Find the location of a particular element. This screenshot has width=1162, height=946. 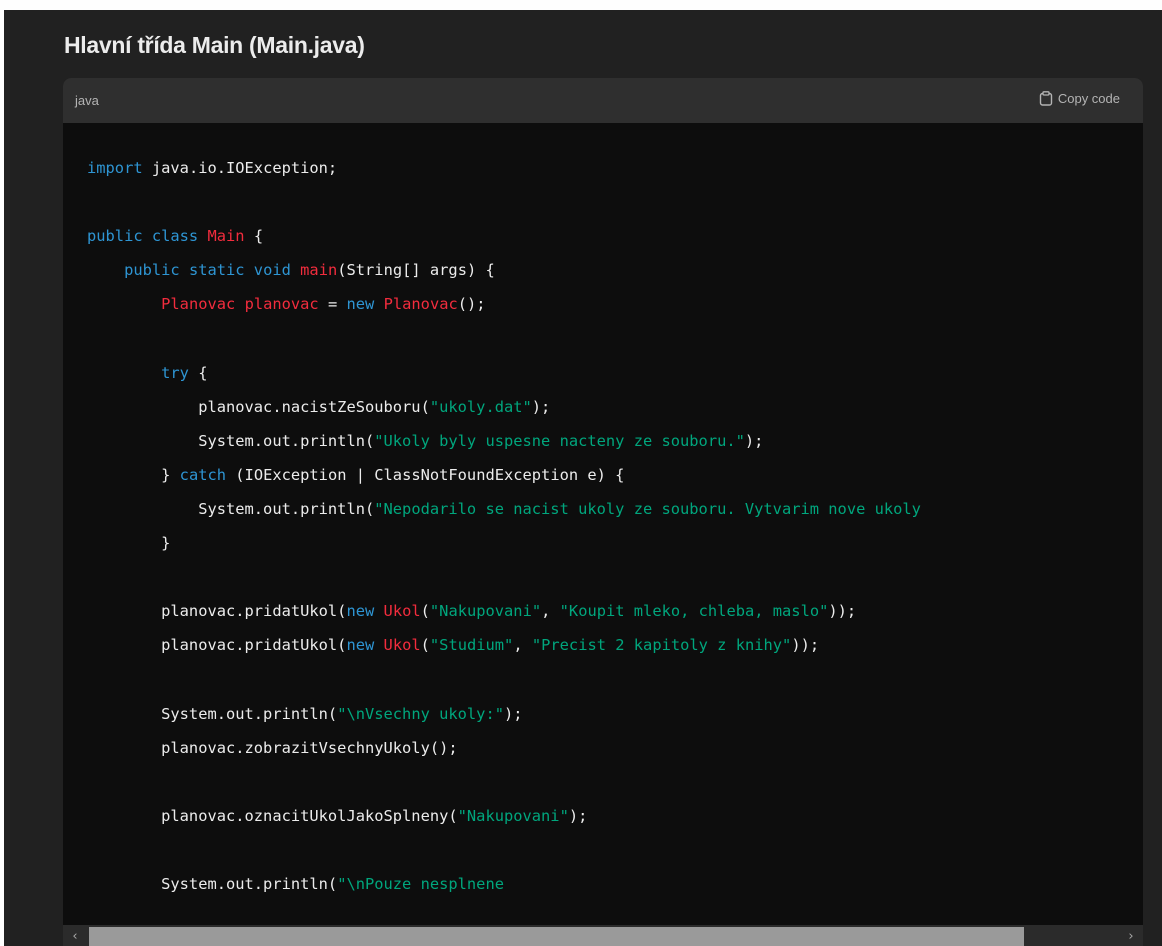

scroll-left-arrow-icon: ‹ is located at coordinates (75, 936).